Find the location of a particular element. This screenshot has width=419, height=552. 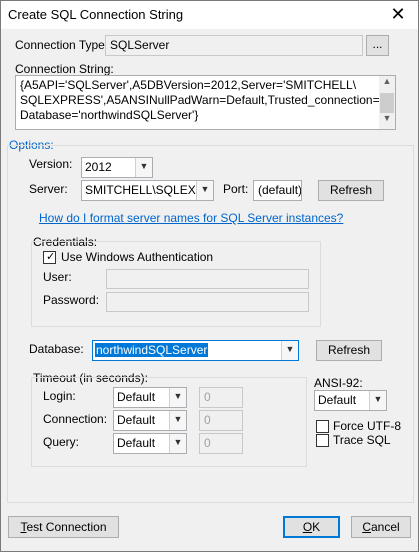

login-timeout-input: 0 is located at coordinates (221, 397).